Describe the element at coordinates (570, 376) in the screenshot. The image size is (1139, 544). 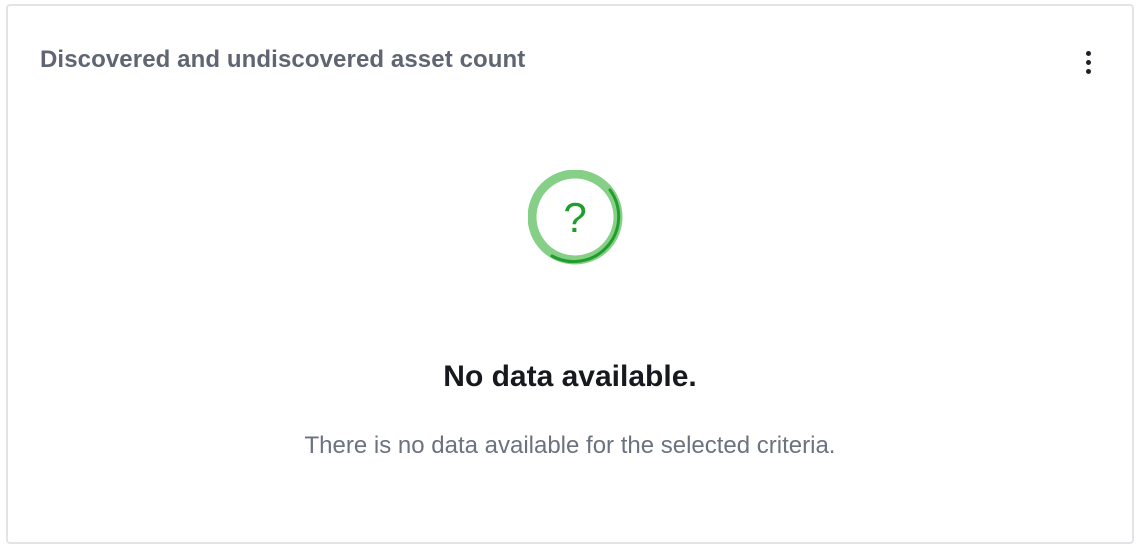
I see `empty-state-title: No data available.` at that location.